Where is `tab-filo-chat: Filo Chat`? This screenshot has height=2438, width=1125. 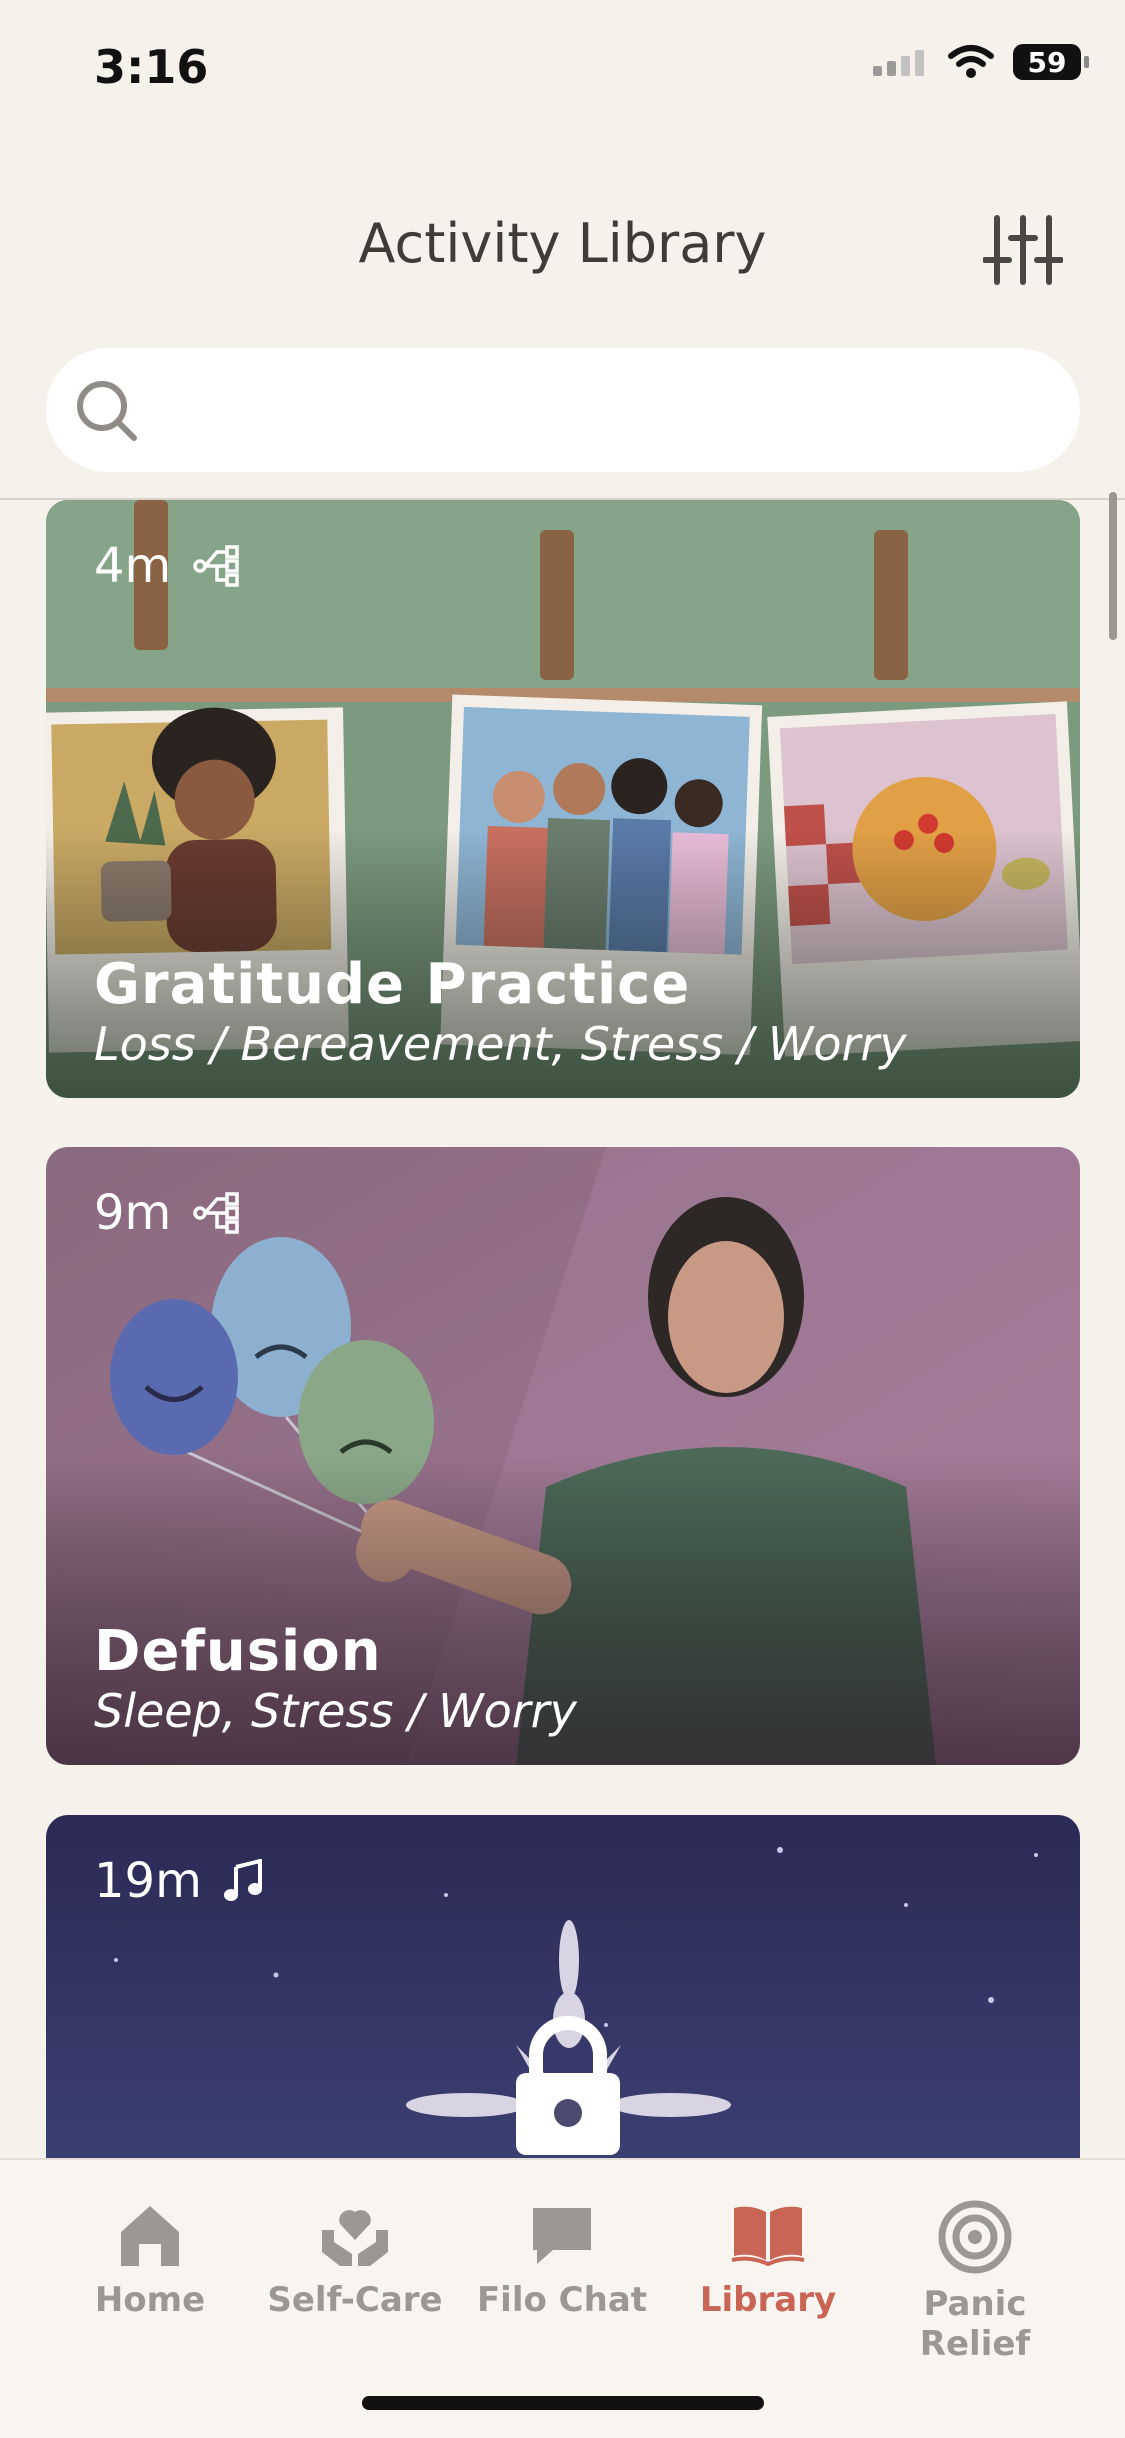 tab-filo-chat: Filo Chat is located at coordinates (562, 2260).